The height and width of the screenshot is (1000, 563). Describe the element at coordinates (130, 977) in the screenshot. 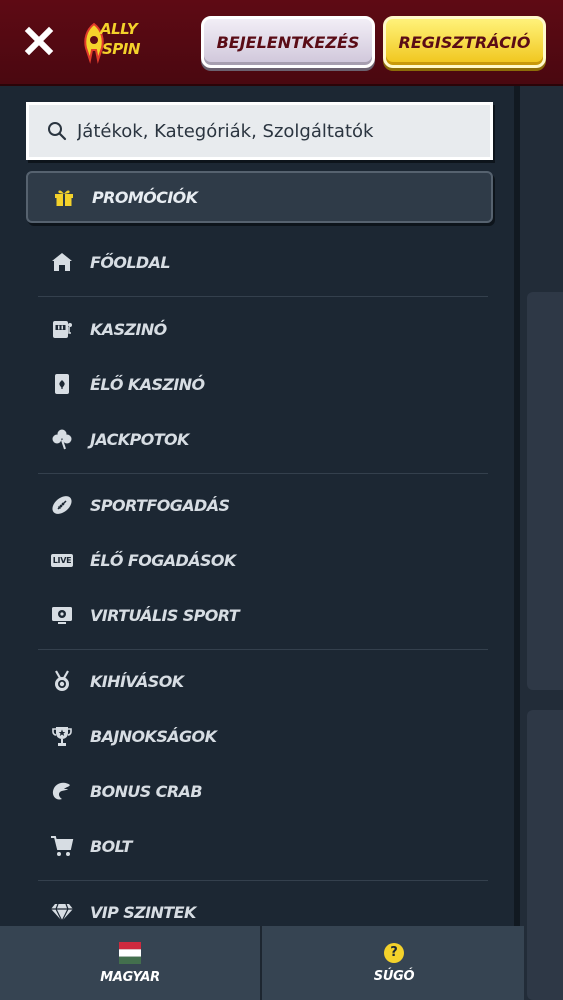

I see `language-label: MAGYAR` at that location.